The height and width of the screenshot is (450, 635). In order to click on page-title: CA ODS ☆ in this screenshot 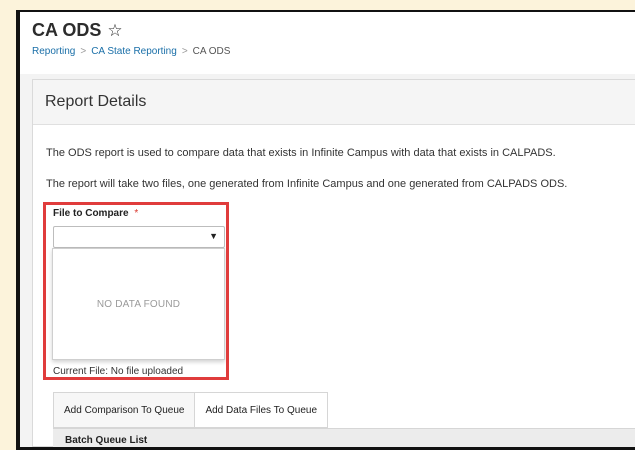, I will do `click(77, 30)`.